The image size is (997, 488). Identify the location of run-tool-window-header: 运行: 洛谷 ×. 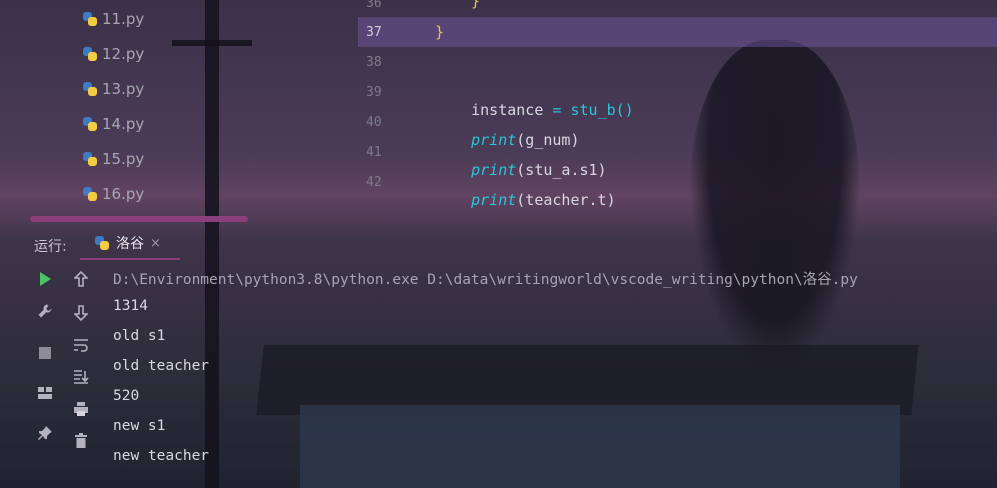
(498, 245).